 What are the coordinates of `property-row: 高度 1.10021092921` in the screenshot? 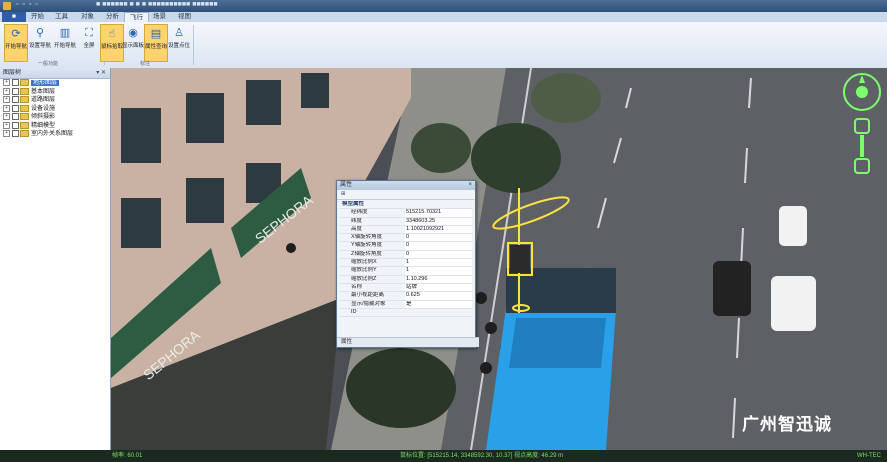 It's located at (406, 230).